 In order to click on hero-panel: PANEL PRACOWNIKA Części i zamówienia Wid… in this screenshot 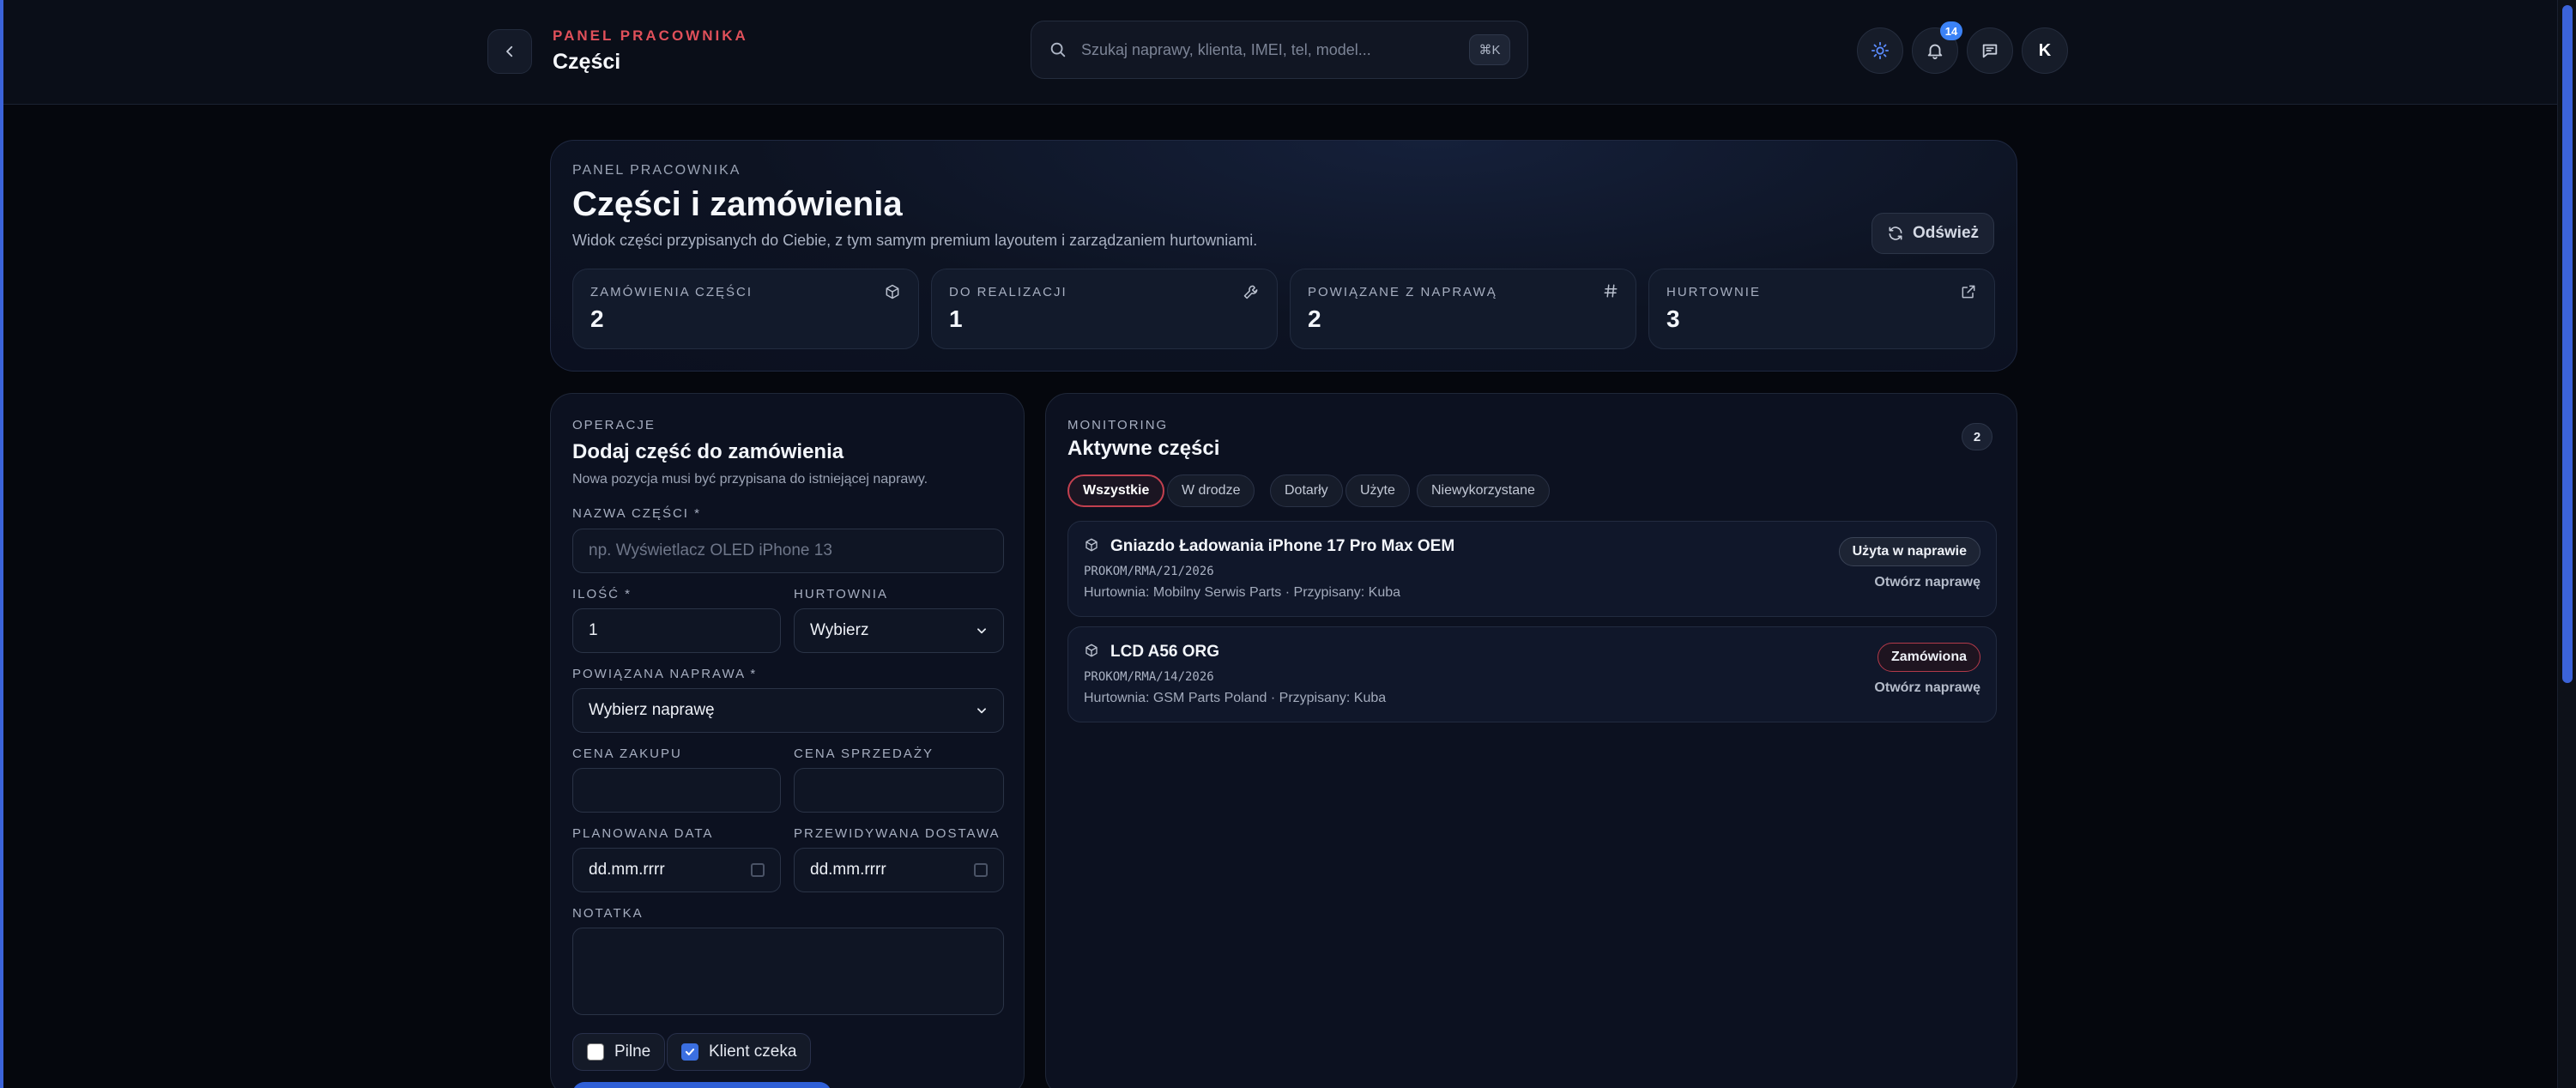, I will do `click(1283, 256)`.